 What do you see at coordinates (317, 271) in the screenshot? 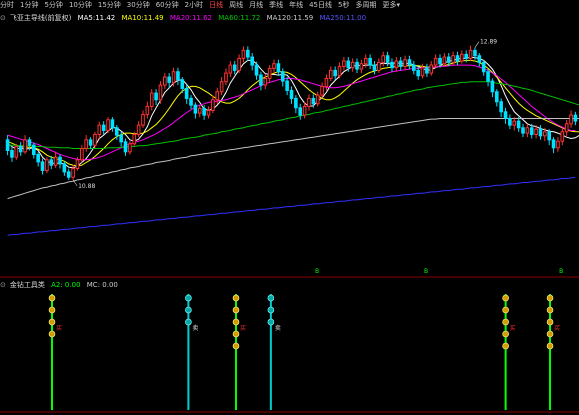
I see `buy-marker: B` at bounding box center [317, 271].